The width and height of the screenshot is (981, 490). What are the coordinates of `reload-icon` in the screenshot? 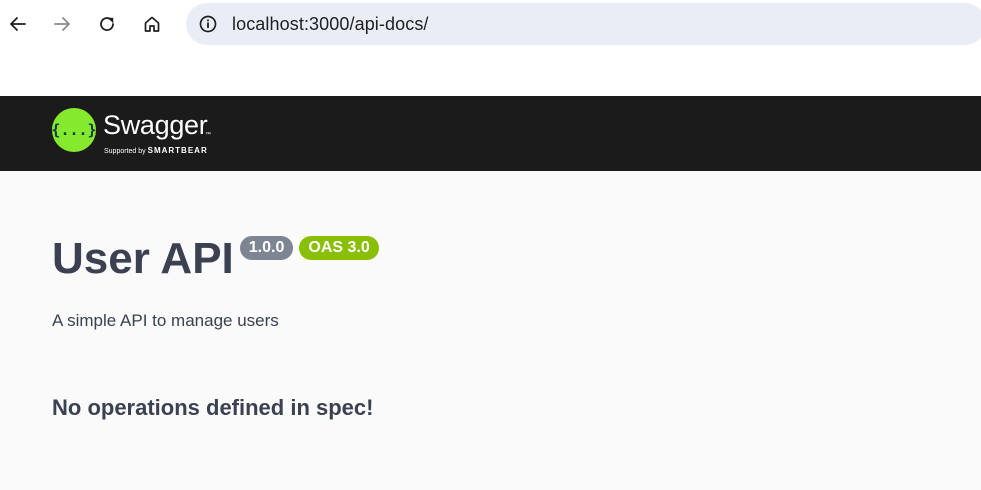 It's located at (107, 24).